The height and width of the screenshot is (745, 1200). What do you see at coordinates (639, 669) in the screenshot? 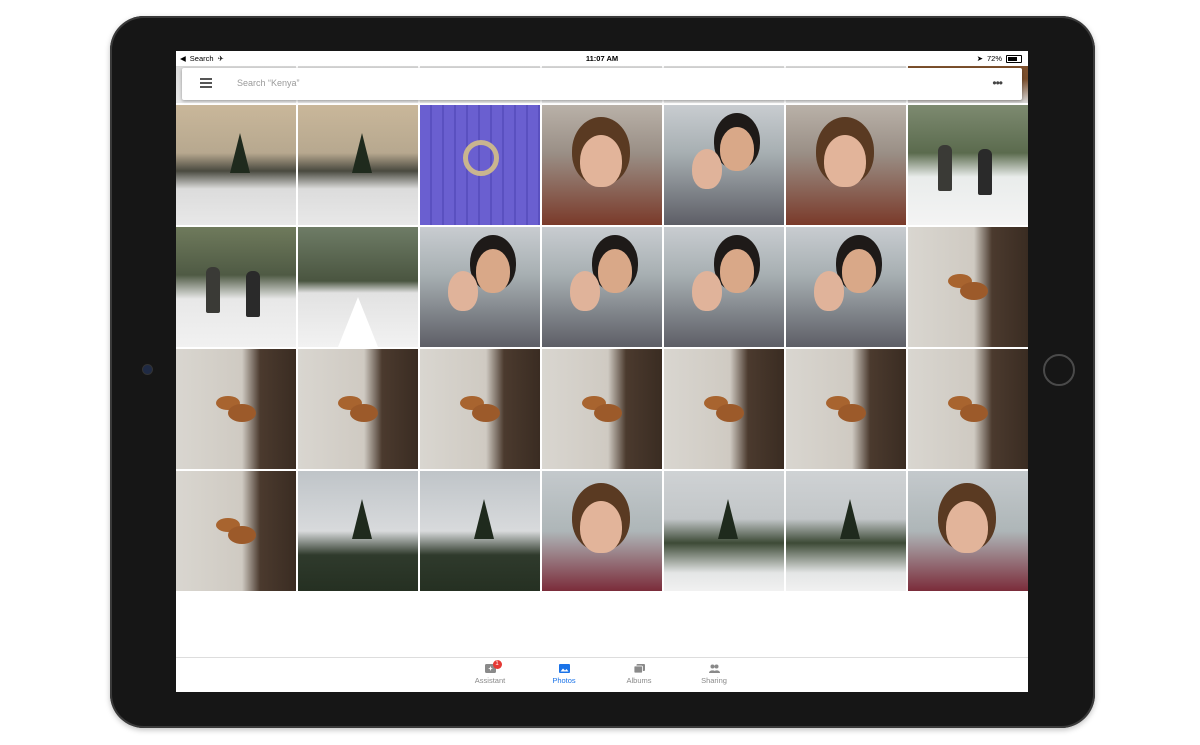
I see `albums-icon` at bounding box center [639, 669].